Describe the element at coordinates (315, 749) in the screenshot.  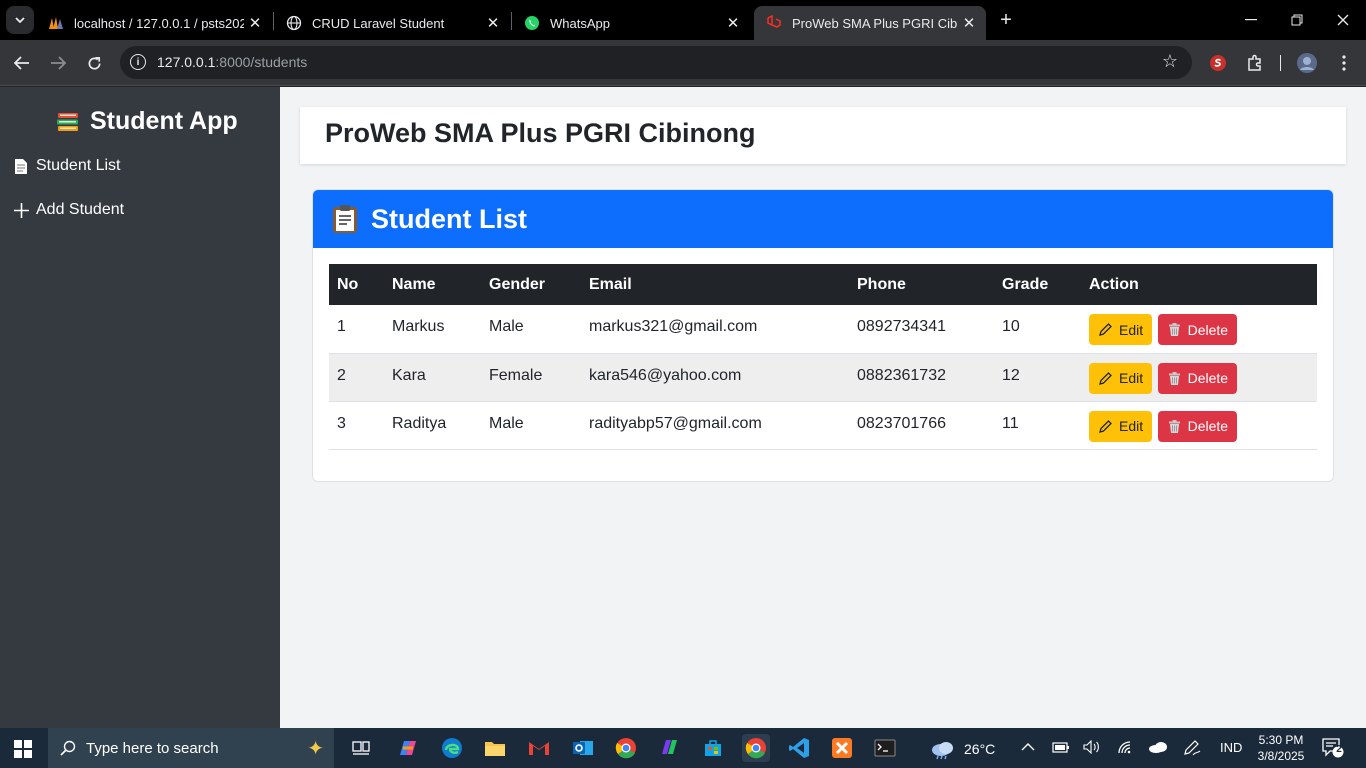
I see `sparkle-icon: ✦` at that location.